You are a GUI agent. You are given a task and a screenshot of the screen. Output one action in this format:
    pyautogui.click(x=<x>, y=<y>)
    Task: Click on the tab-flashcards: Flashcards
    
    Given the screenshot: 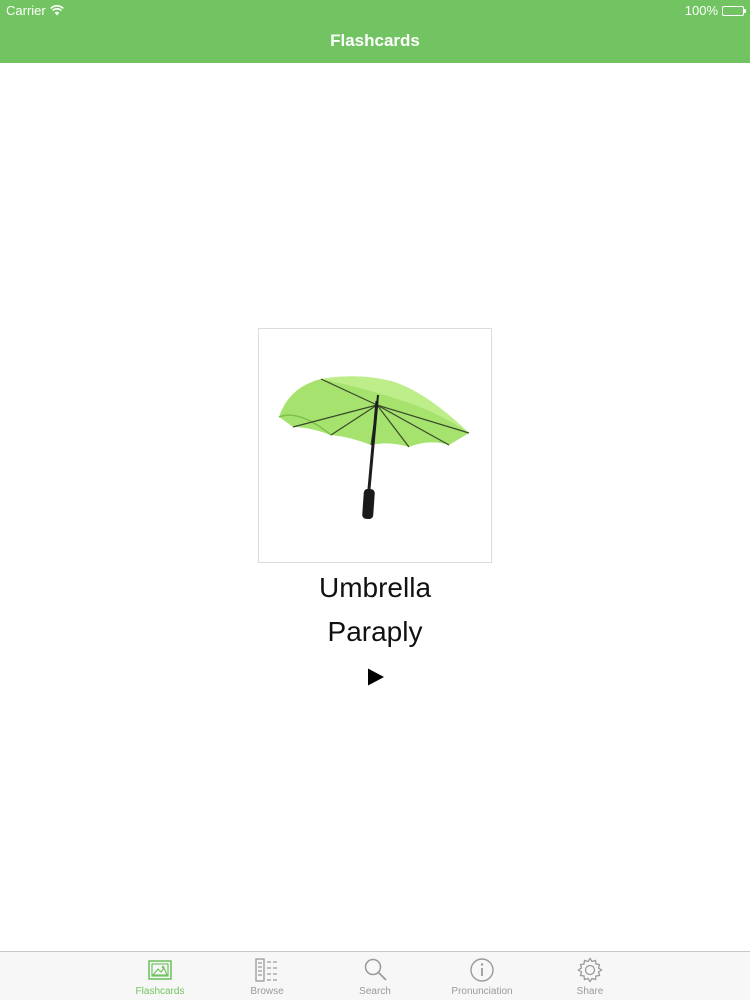 What is the action you would take?
    pyautogui.click(x=160, y=976)
    